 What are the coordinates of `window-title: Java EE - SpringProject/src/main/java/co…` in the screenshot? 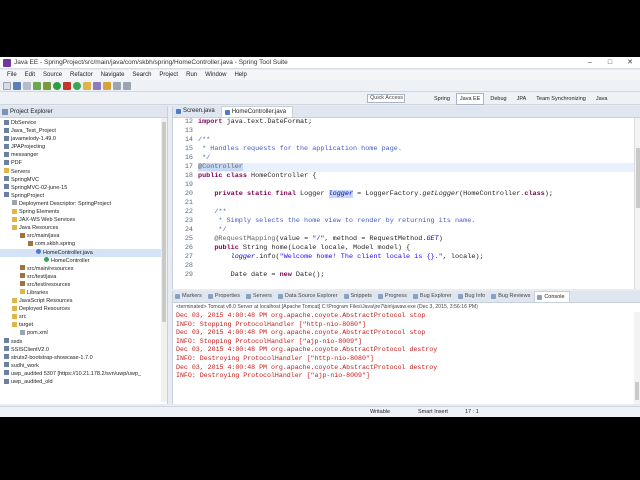 It's located at (151, 62).